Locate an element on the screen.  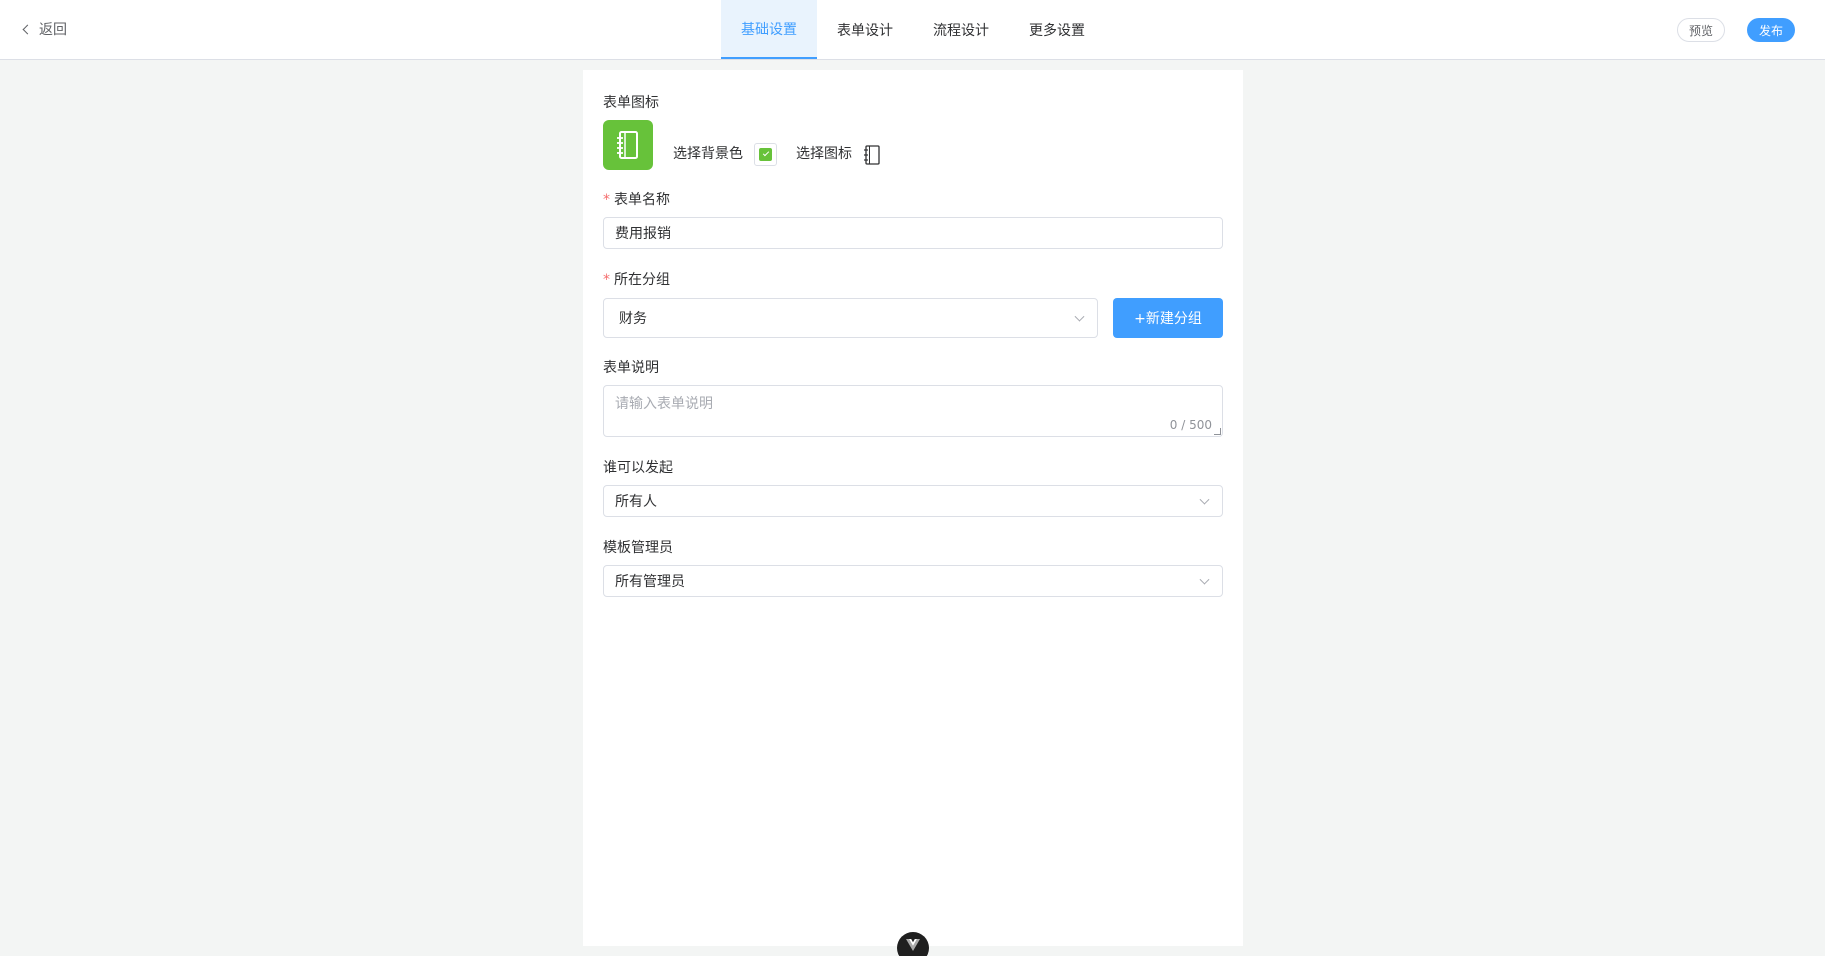
check-icon is located at coordinates (765, 154).